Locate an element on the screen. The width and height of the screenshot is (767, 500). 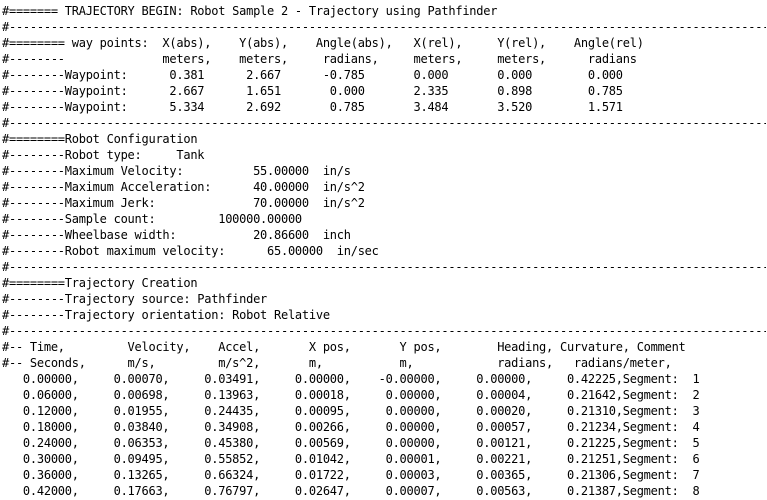
log-line-section-heading: #========Robot Configuration is located at coordinates (100, 139).